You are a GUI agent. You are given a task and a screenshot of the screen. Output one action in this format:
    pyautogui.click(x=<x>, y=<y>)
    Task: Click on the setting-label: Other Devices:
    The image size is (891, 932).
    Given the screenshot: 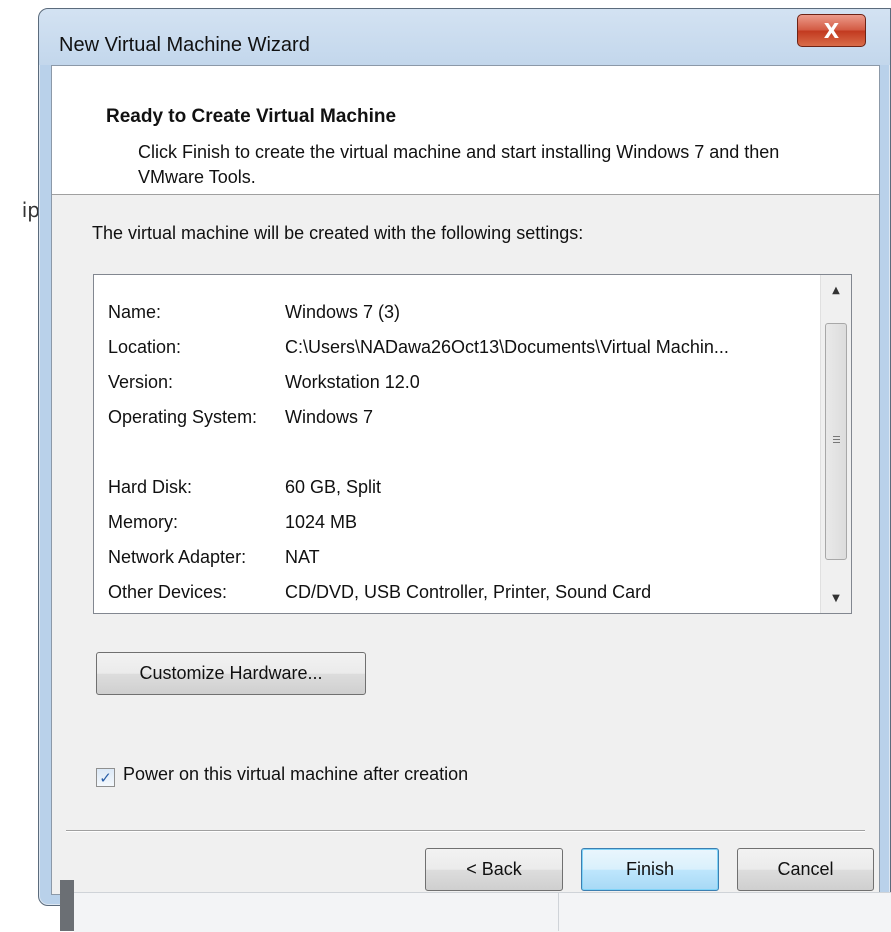 What is the action you would take?
    pyautogui.click(x=168, y=592)
    